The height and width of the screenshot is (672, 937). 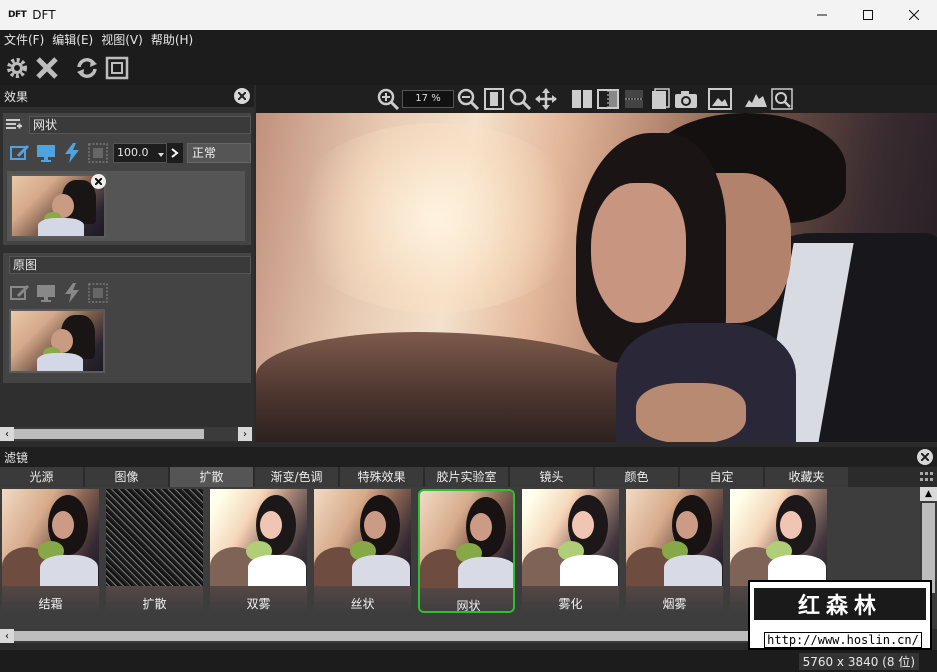 I want to click on viewer-toolbar: 17 %, so click(x=596, y=99).